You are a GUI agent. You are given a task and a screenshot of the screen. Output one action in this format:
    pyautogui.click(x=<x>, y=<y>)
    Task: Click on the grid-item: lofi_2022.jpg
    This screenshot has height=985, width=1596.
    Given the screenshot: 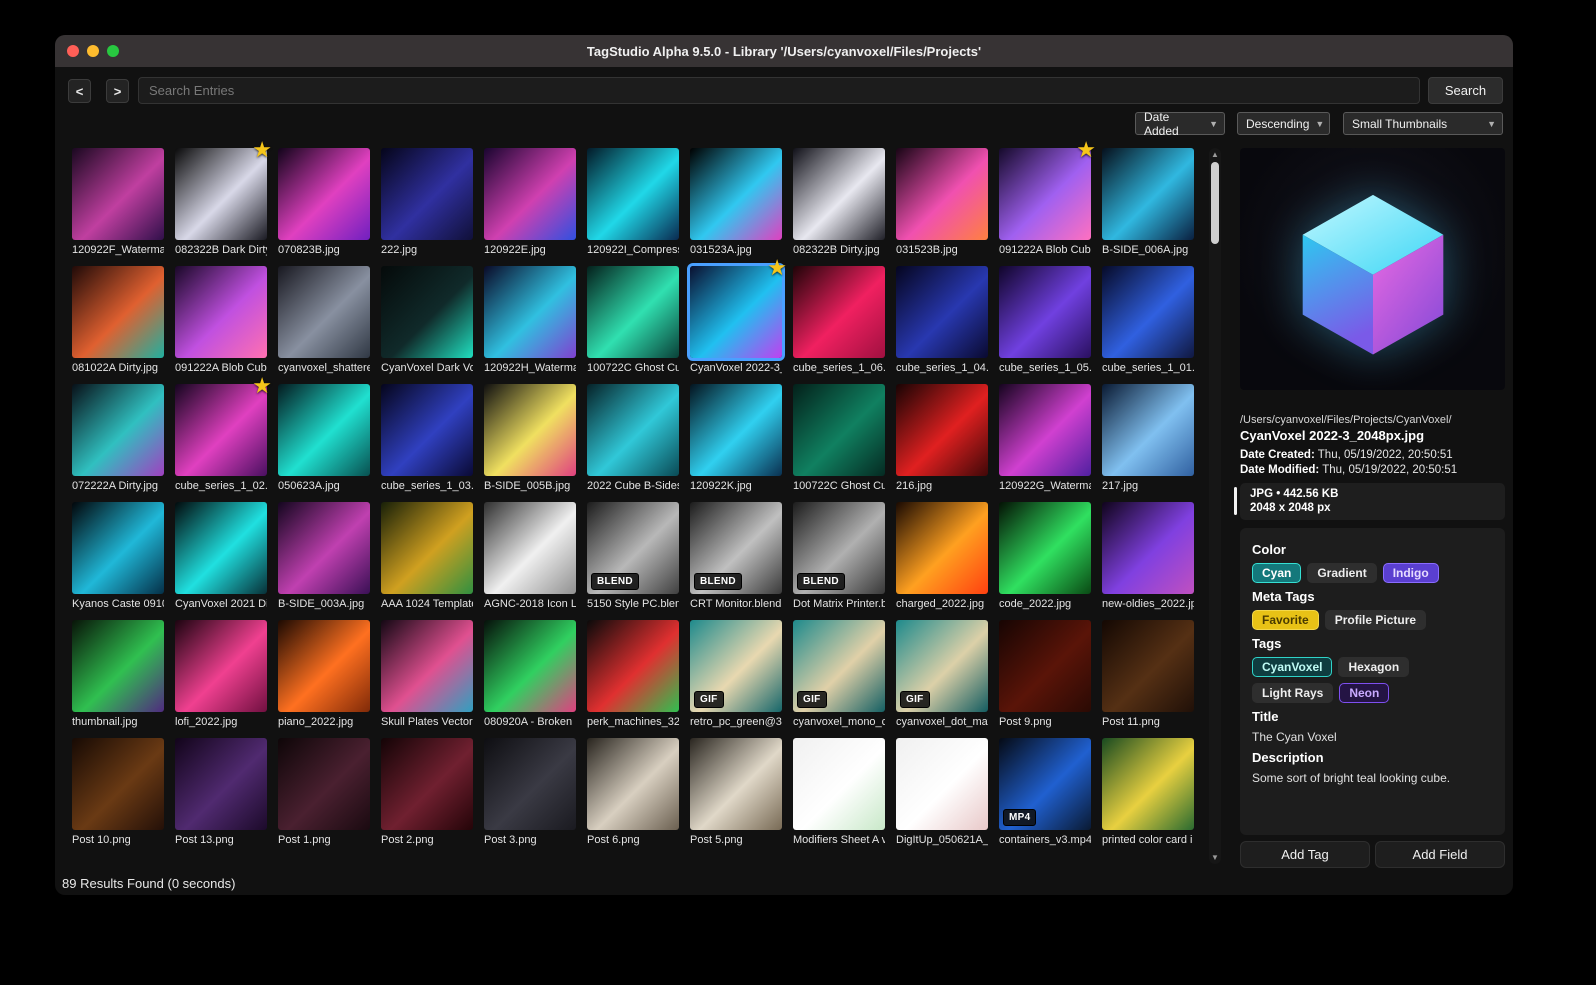 What is the action you would take?
    pyautogui.click(x=221, y=675)
    